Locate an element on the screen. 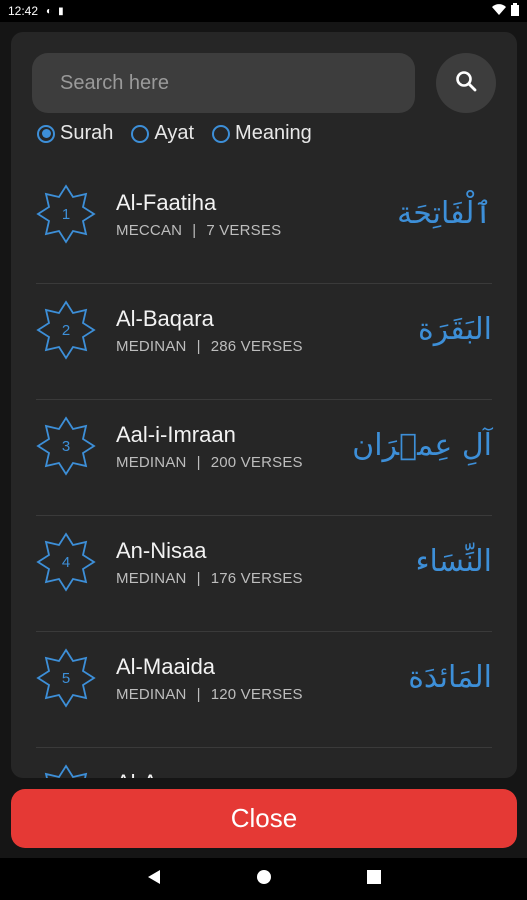 The width and height of the screenshot is (527, 900). search-icon is located at coordinates (466, 83).